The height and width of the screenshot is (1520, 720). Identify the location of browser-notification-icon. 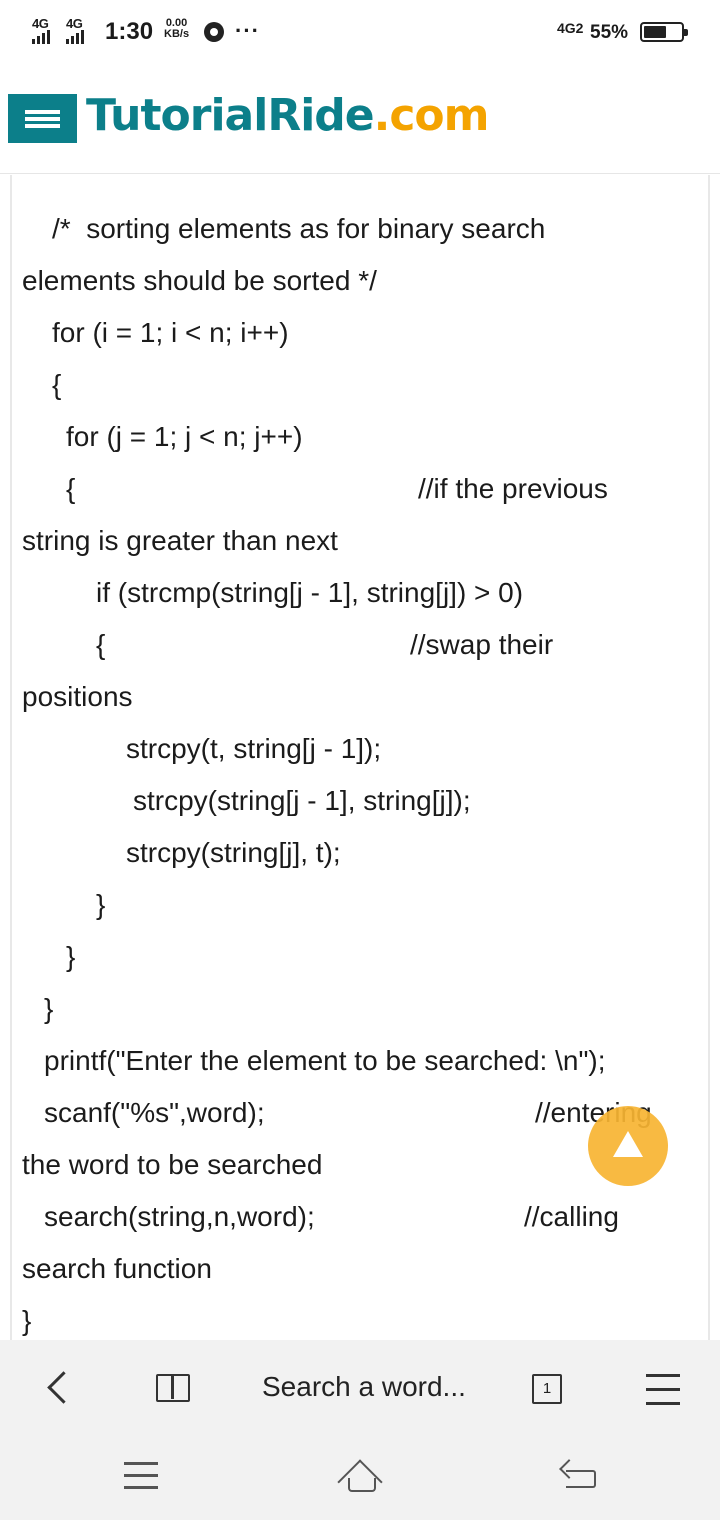
(214, 32).